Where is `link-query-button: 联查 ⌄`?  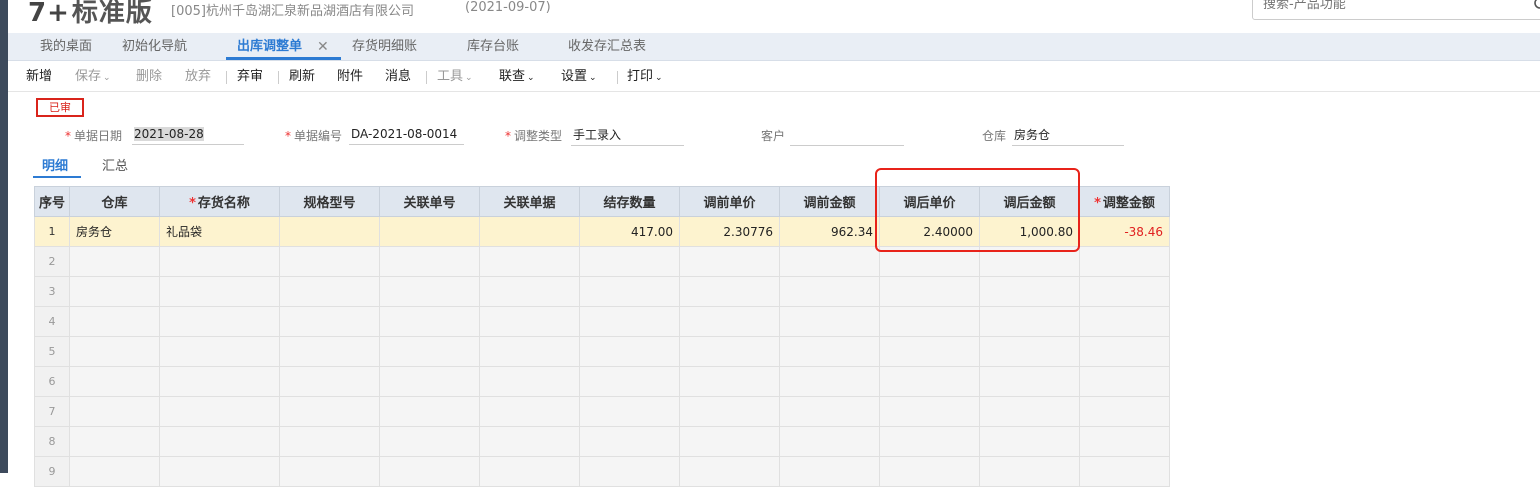
link-query-button: 联查 ⌄ is located at coordinates (517, 77).